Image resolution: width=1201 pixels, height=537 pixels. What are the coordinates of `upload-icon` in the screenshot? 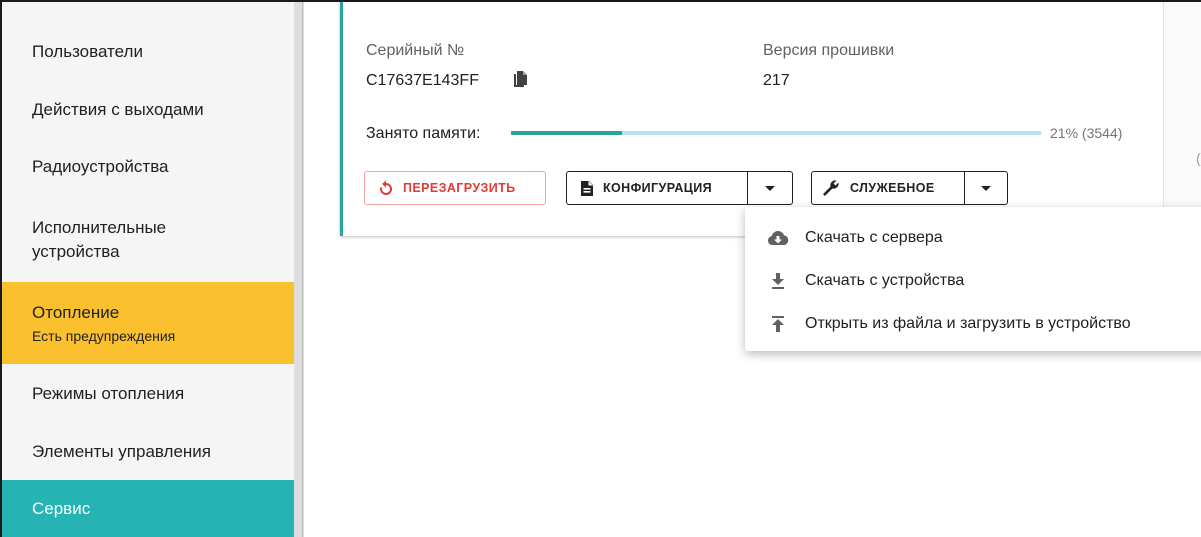 It's located at (778, 324).